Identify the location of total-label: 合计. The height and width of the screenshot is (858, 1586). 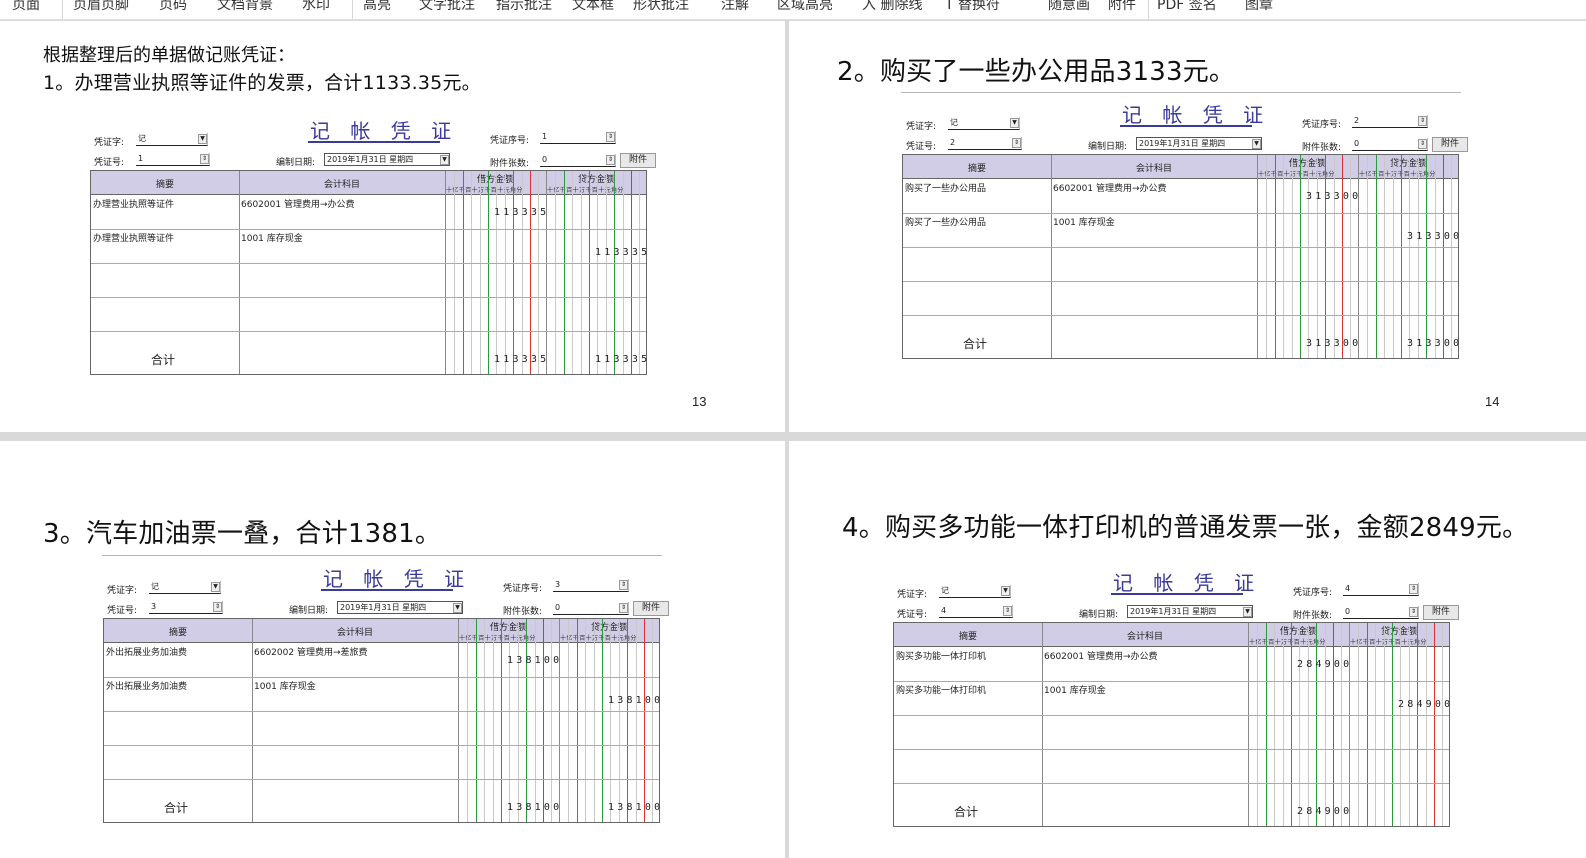
(975, 344).